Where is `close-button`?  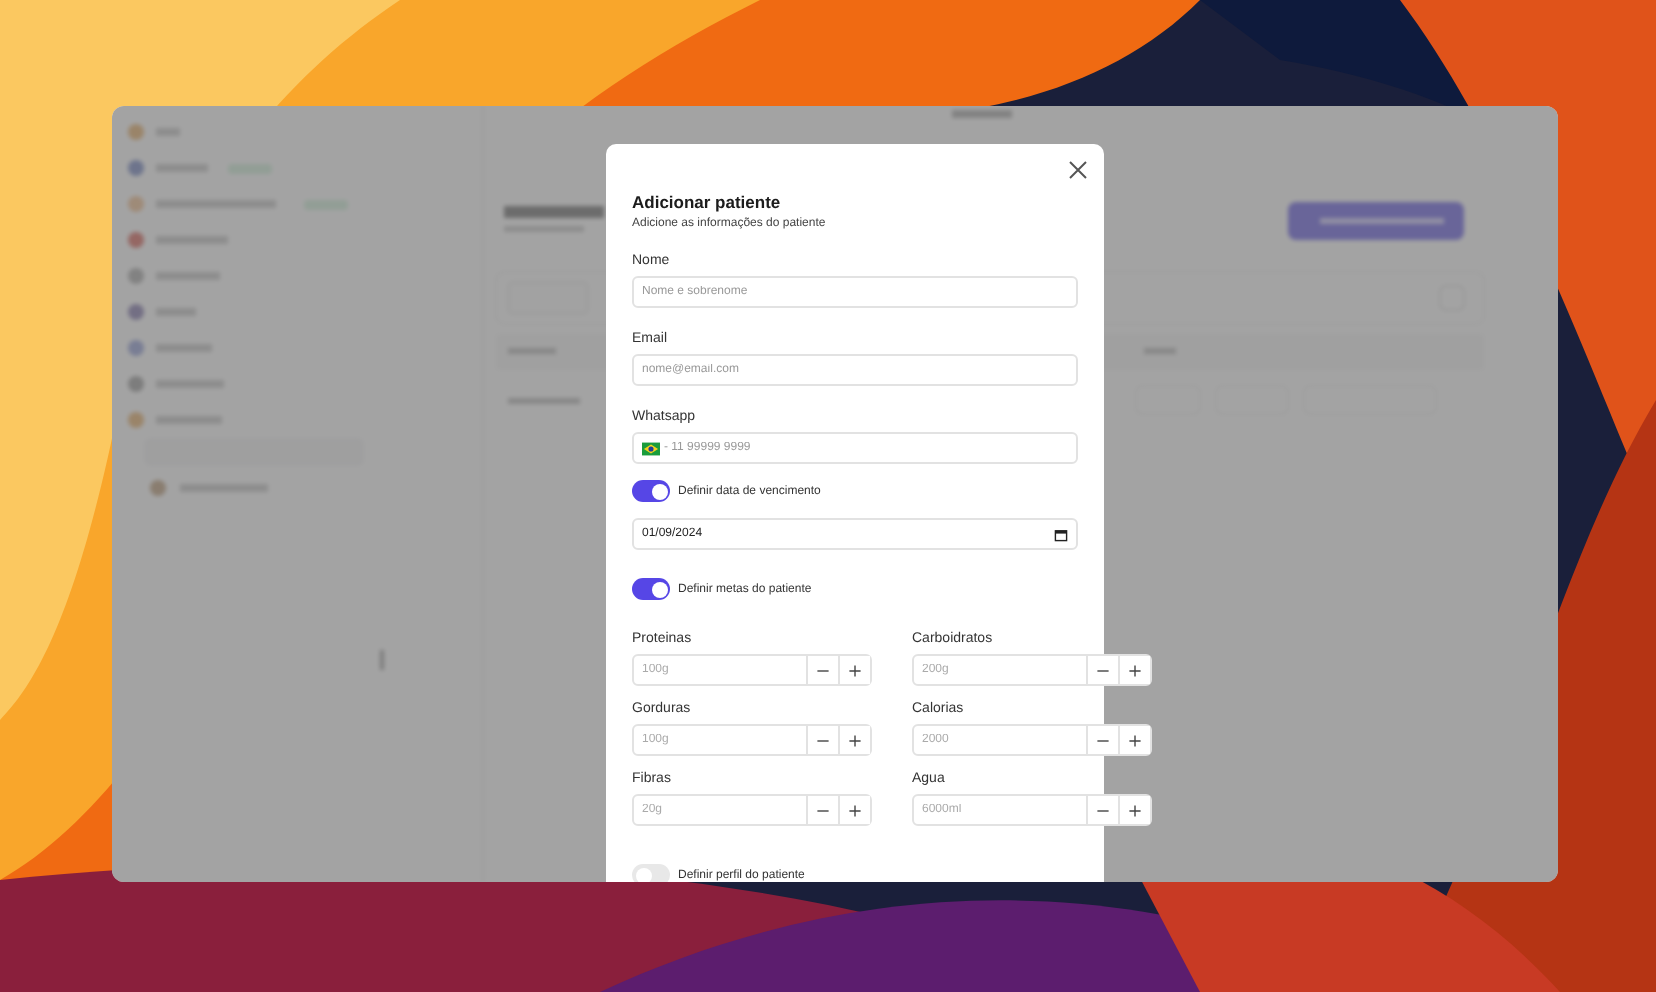
close-button is located at coordinates (1078, 170).